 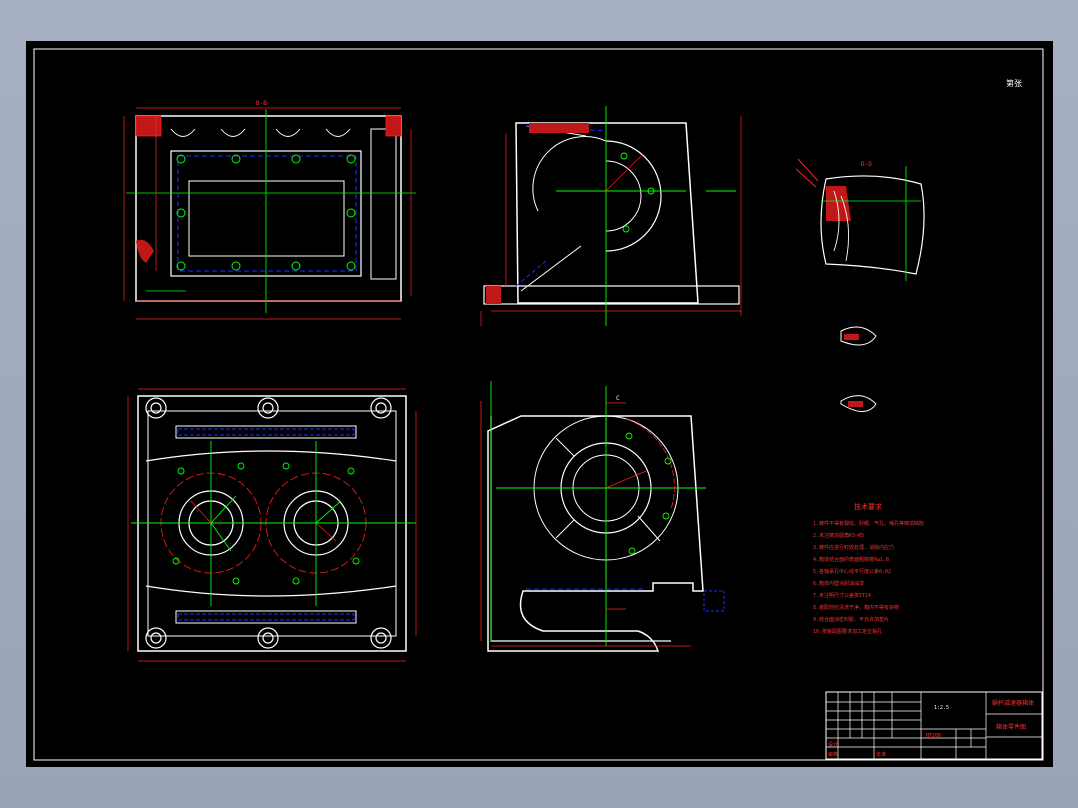 I want to click on view-detail-d: D-D, so click(x=860, y=285).